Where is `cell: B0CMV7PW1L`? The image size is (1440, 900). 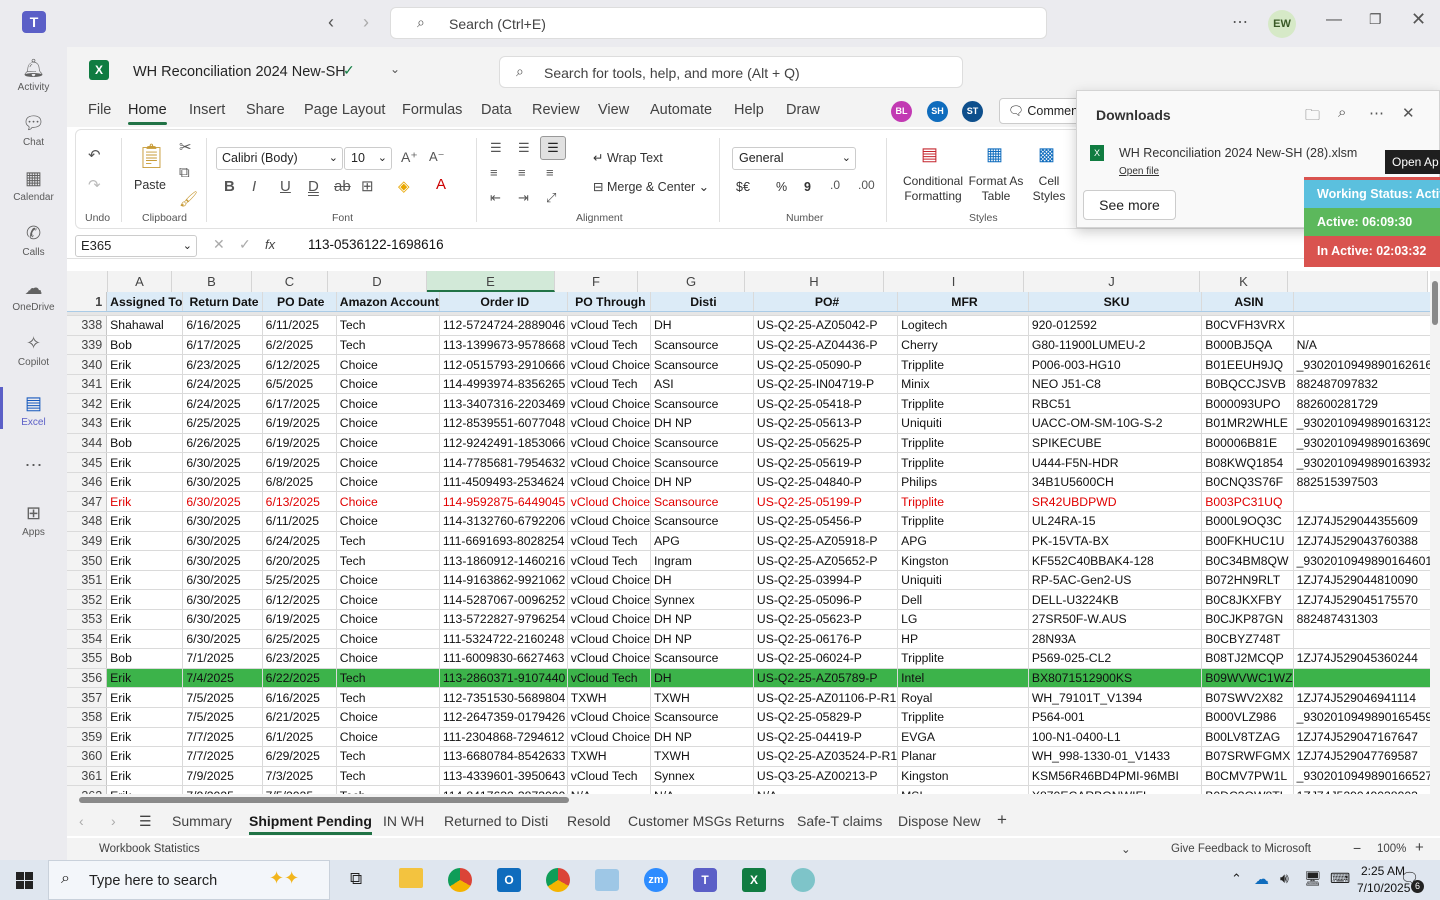
cell: B0CMV7PW1L is located at coordinates (1247, 776).